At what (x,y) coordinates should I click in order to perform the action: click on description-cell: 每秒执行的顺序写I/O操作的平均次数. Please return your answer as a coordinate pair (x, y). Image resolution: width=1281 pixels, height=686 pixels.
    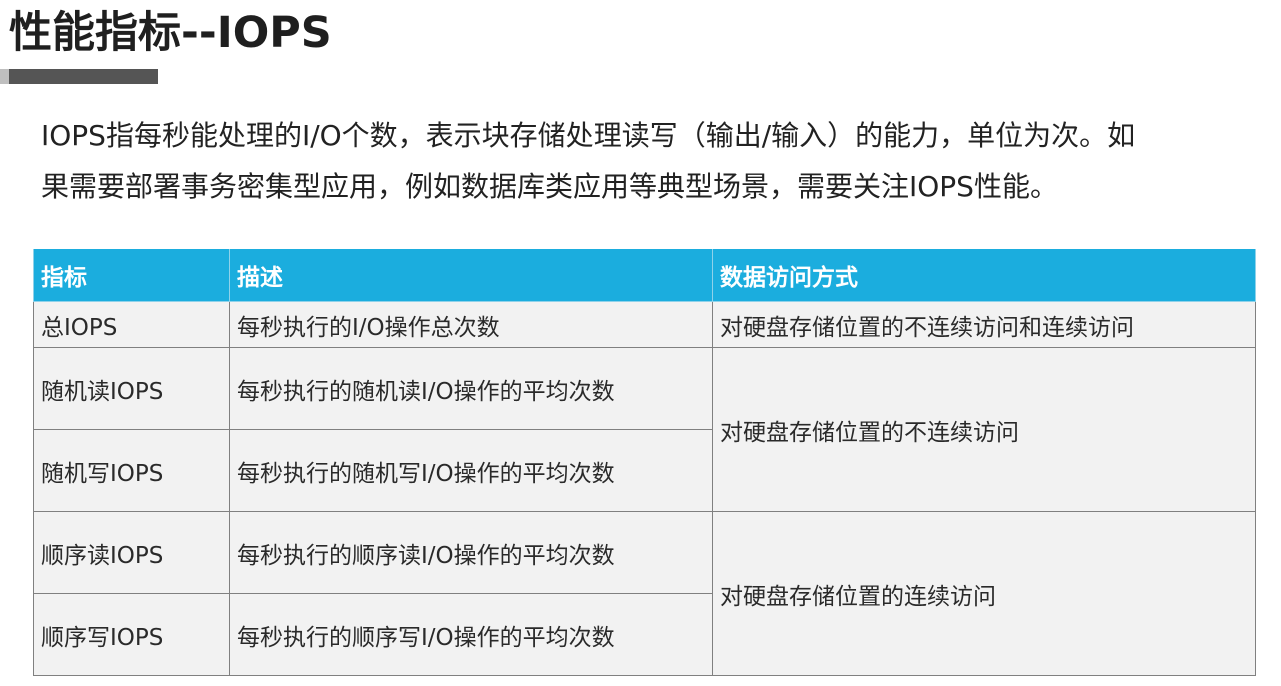
    Looking at the image, I should click on (471, 634).